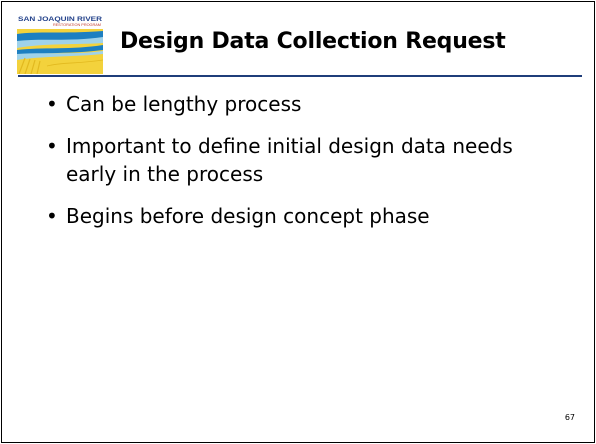 This screenshot has height=444, width=596. I want to click on bullet-item: • Begins before design concept phase, so click(306, 216).